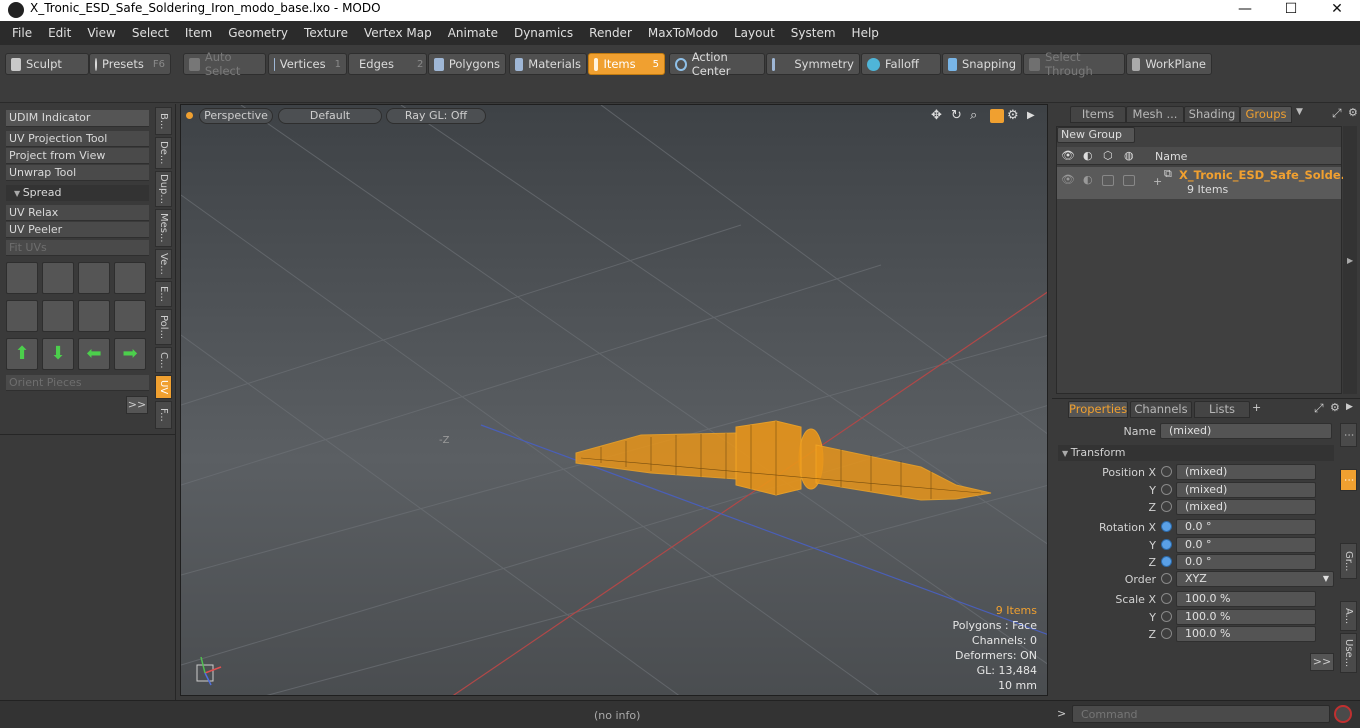 The image size is (1360, 728). I want to click on align-left-icon: ⬅, so click(94, 354).